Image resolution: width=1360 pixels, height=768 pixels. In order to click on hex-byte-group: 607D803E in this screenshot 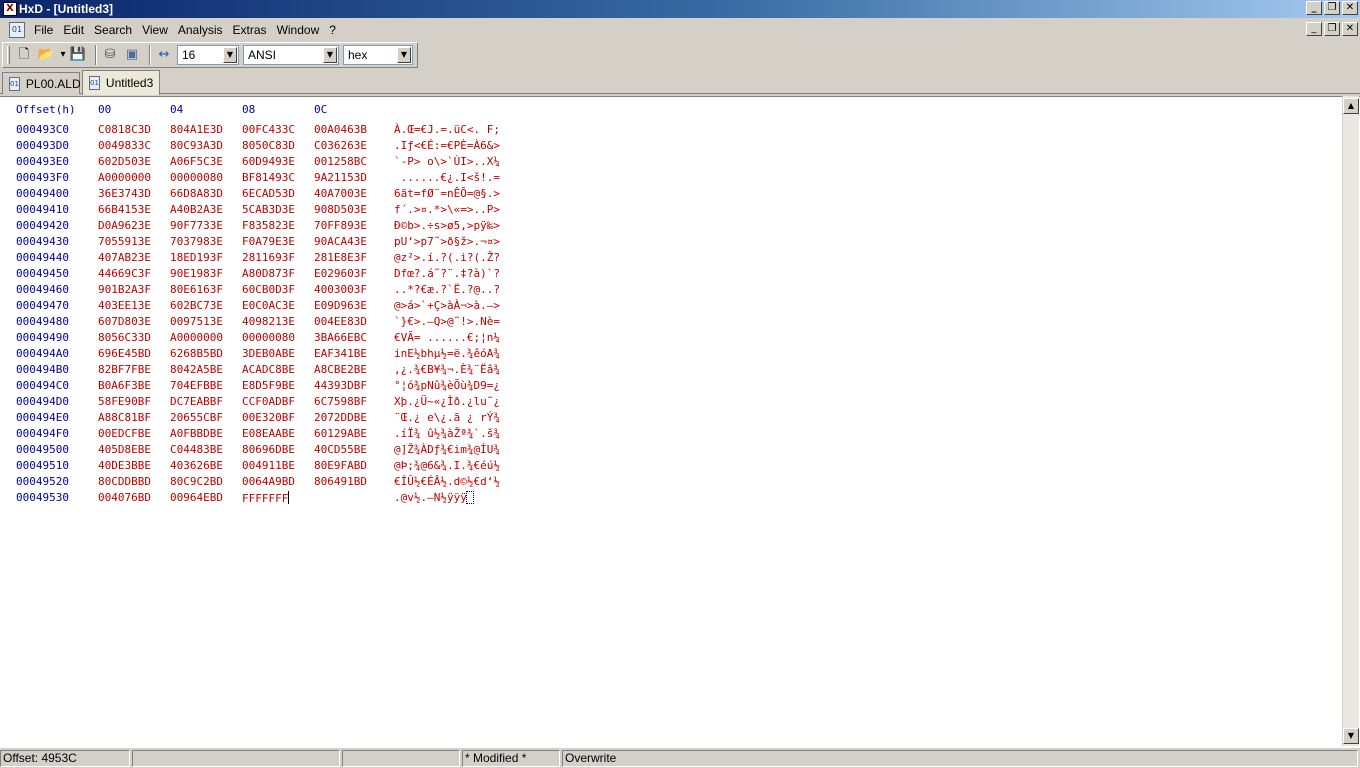, I will do `click(124, 321)`.